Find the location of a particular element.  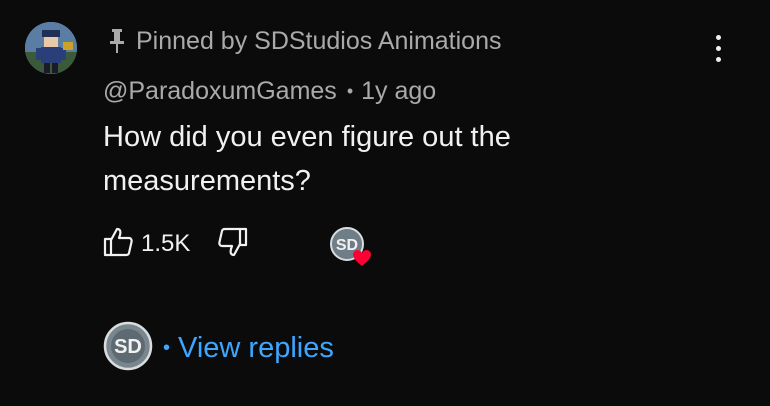

svg-text: SD is located at coordinates (128, 347).